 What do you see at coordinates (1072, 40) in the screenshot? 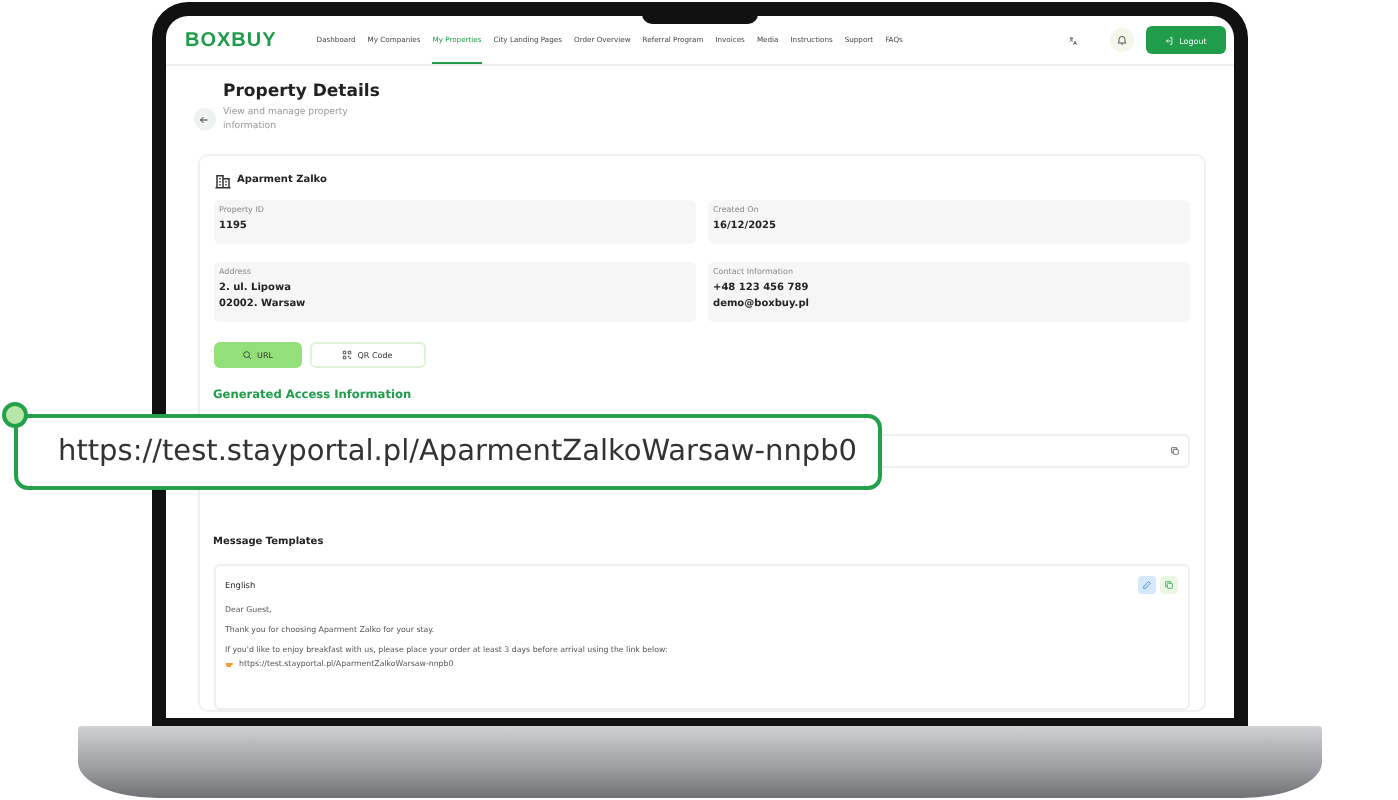
I see `translate-icon` at bounding box center [1072, 40].